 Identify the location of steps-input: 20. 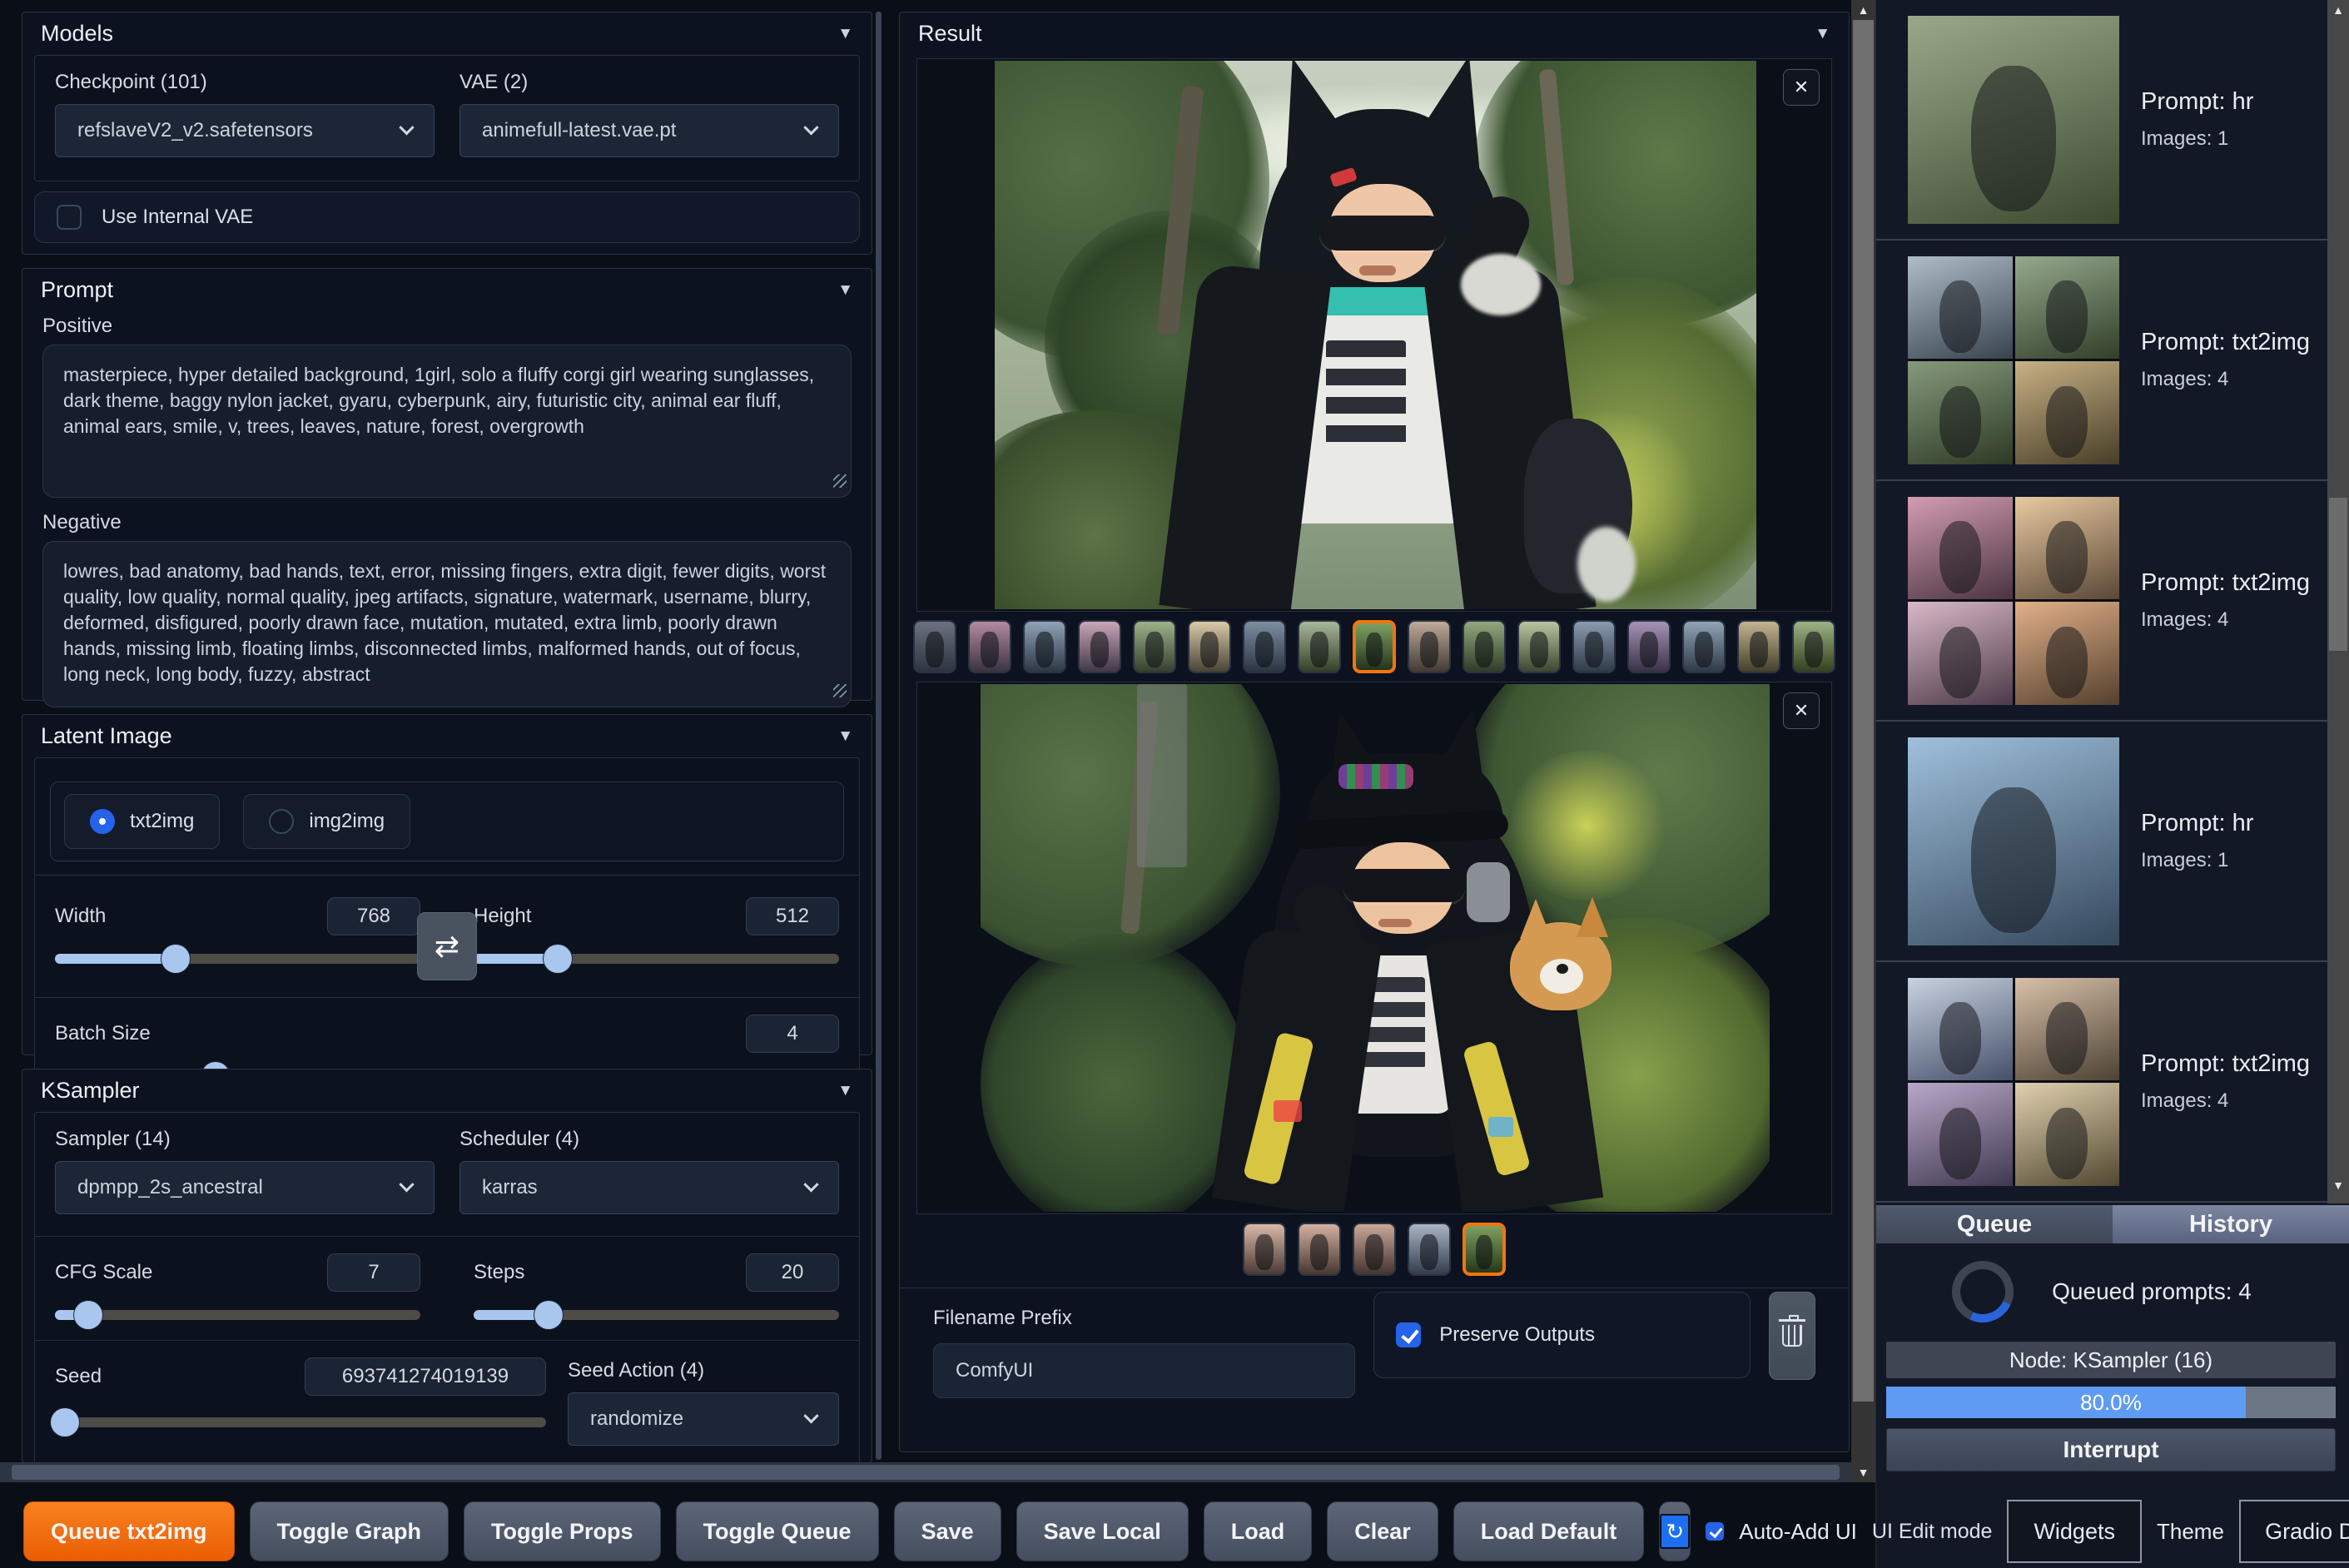
(792, 1272).